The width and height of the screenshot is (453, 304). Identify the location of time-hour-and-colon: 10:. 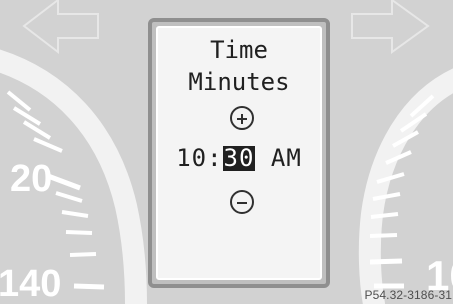
(199, 158).